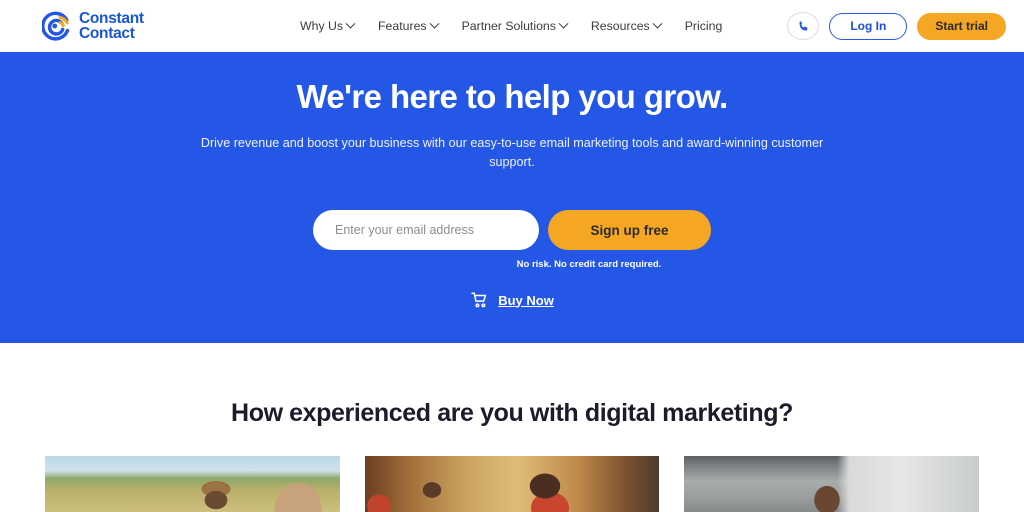  I want to click on constant-contact-swirl-icon, so click(56, 26).